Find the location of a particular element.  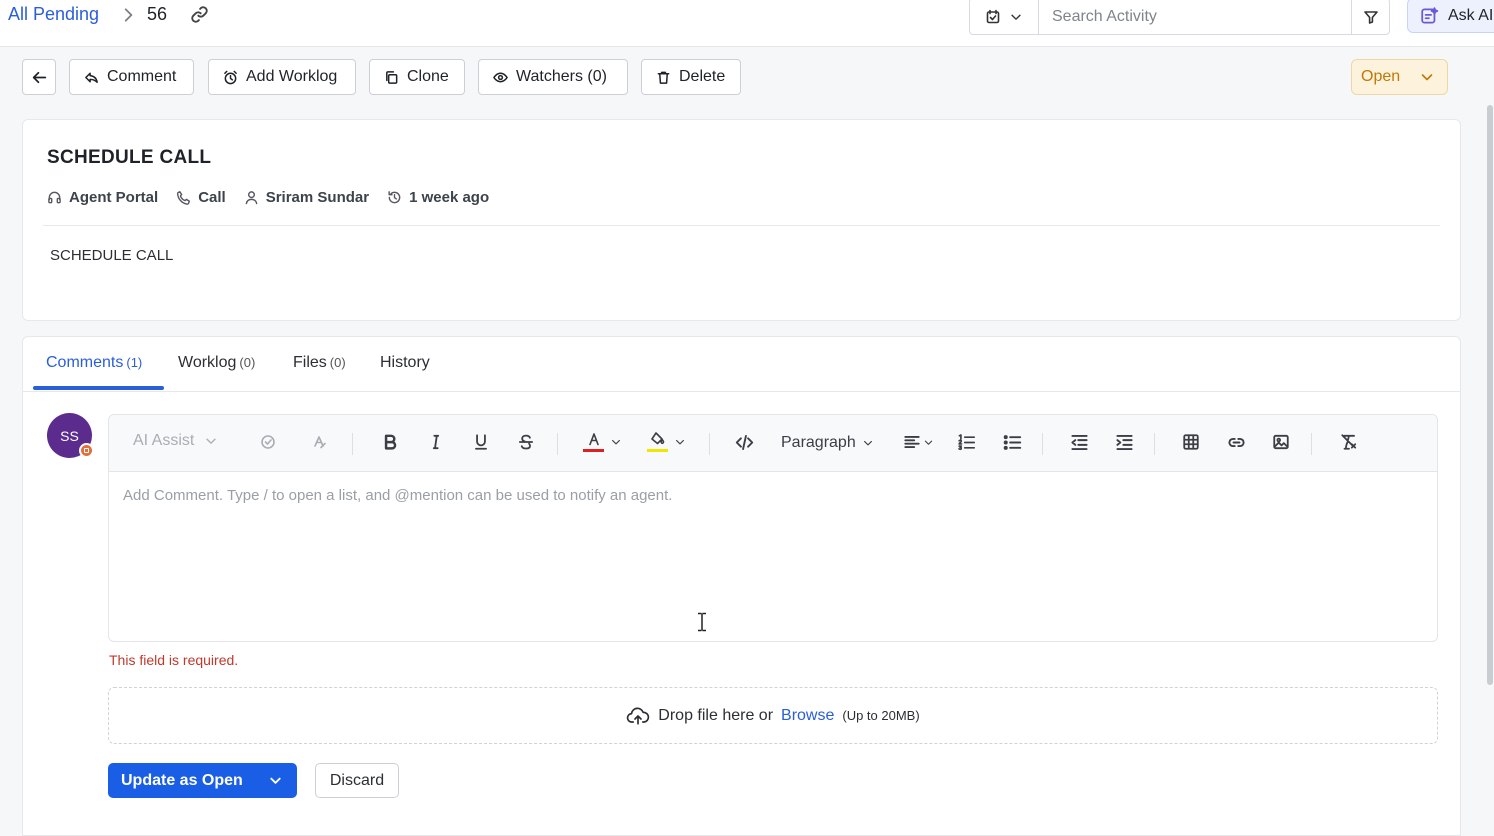

indent-icon is located at coordinates (1124, 442).